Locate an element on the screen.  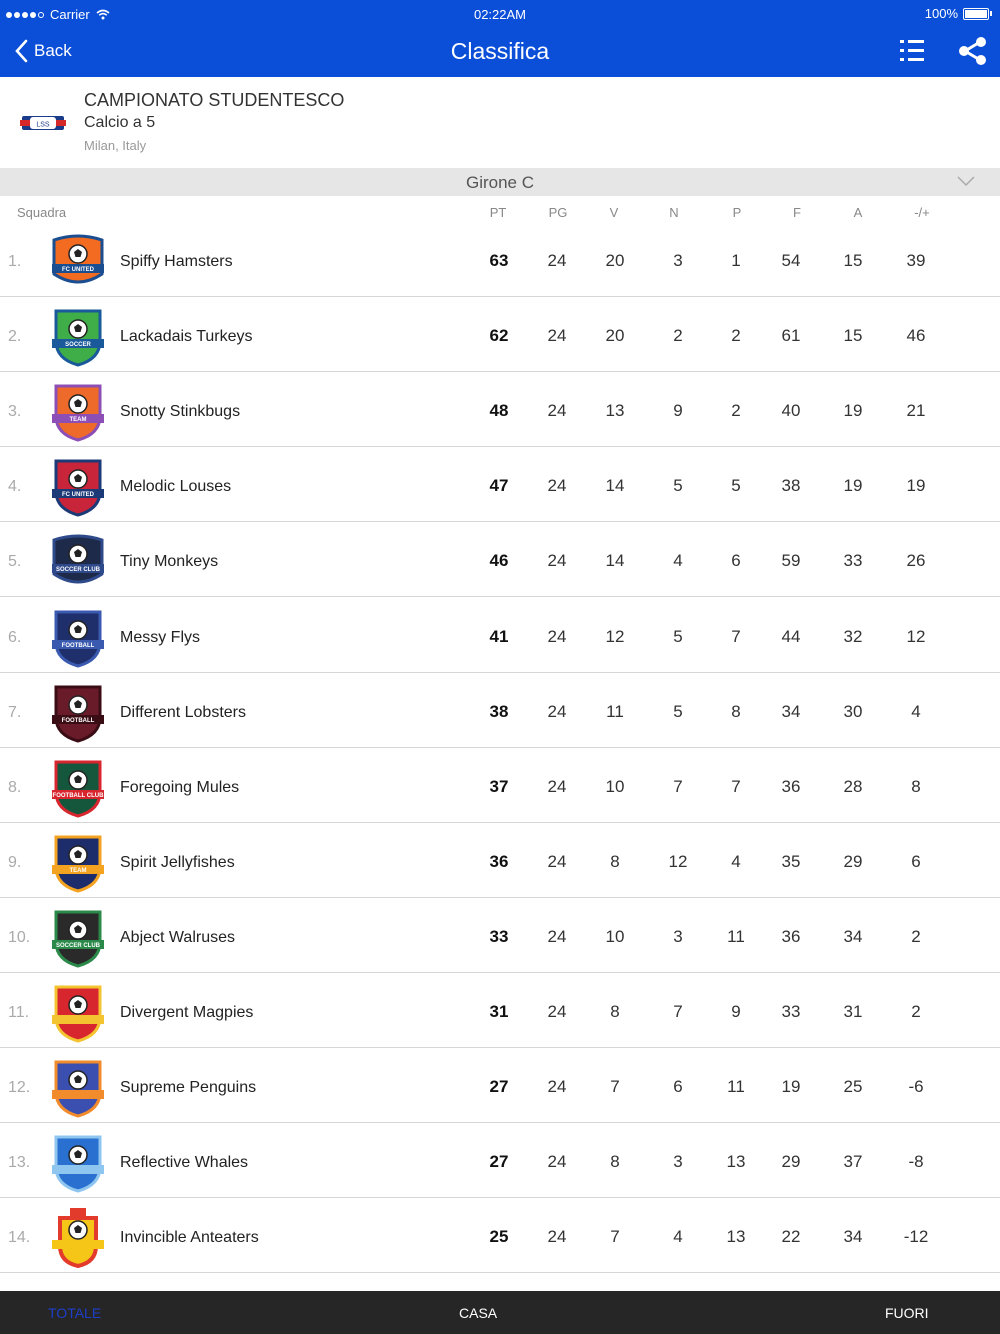
team-name: Different Lobsters is located at coordinates (183, 712).